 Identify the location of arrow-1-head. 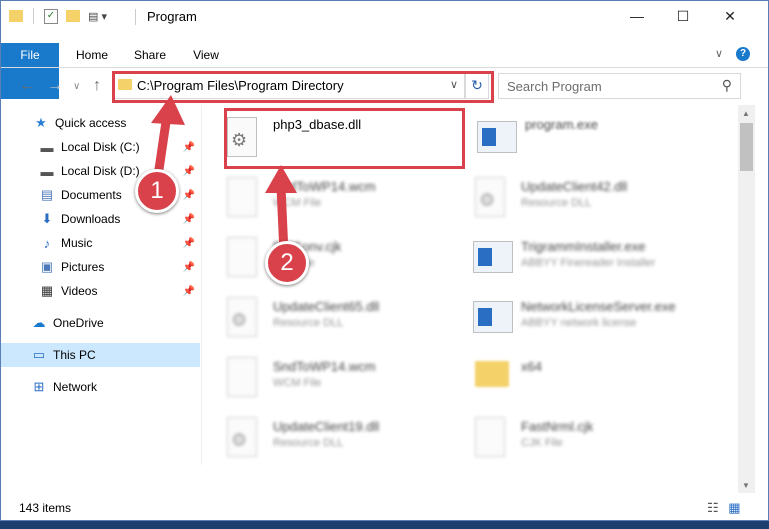
(168, 110).